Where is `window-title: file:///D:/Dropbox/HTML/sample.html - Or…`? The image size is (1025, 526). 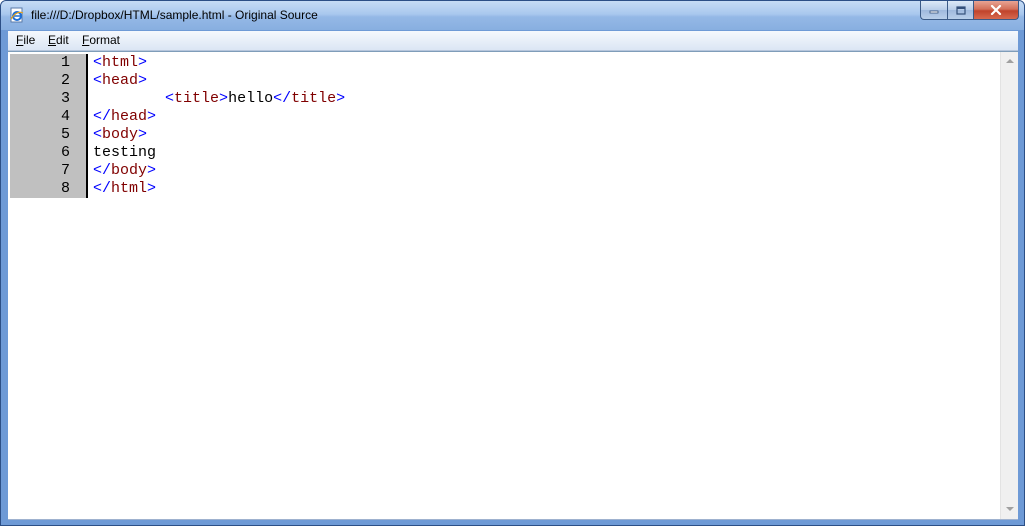 window-title: file:///D:/Dropbox/HTML/sample.html - Or… is located at coordinates (174, 15).